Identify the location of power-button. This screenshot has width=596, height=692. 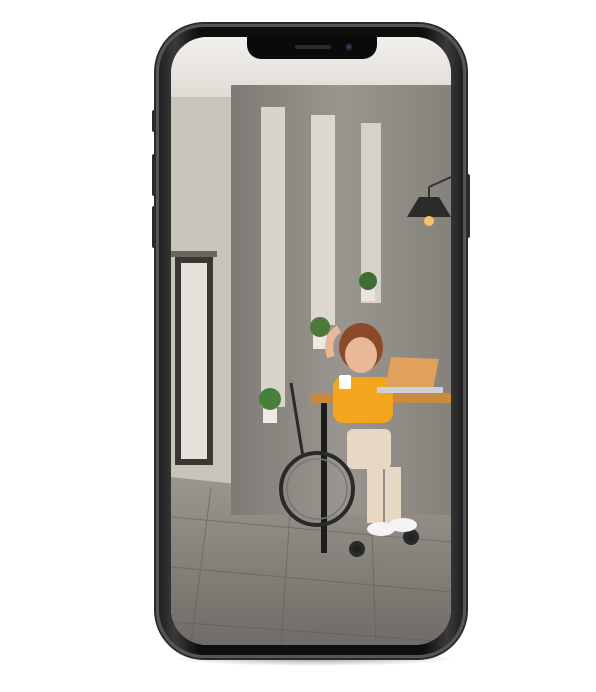
(468, 206).